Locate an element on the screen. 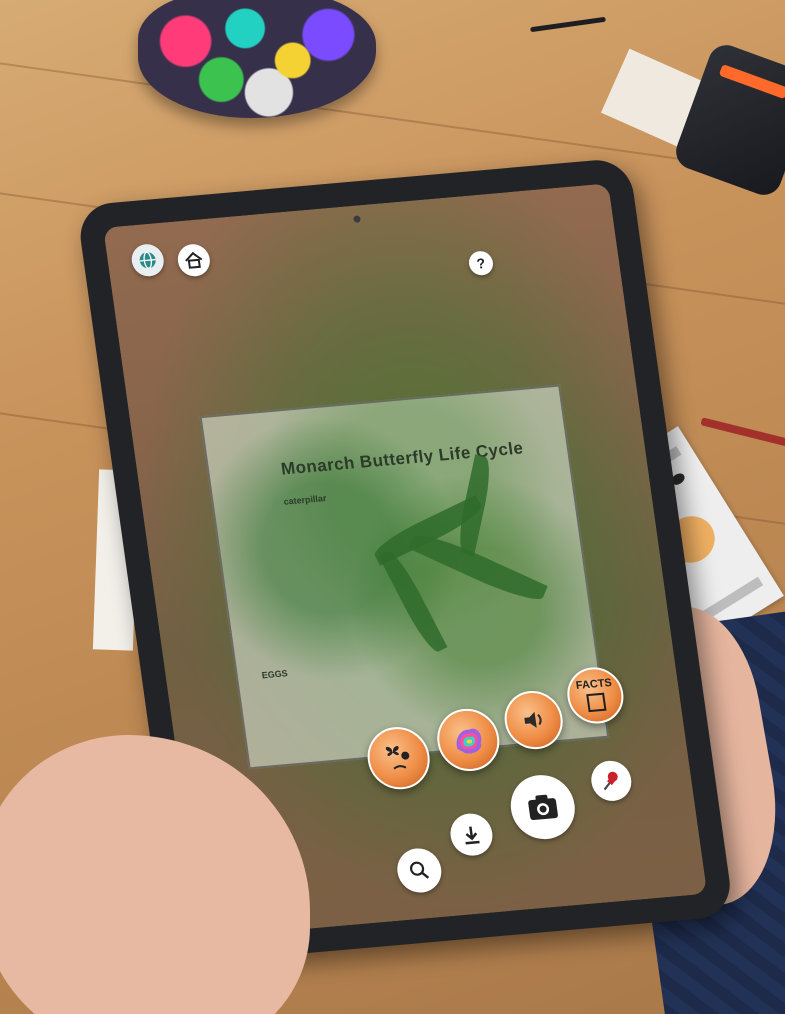 The width and height of the screenshot is (785, 1014). camera-icon is located at coordinates (543, 807).